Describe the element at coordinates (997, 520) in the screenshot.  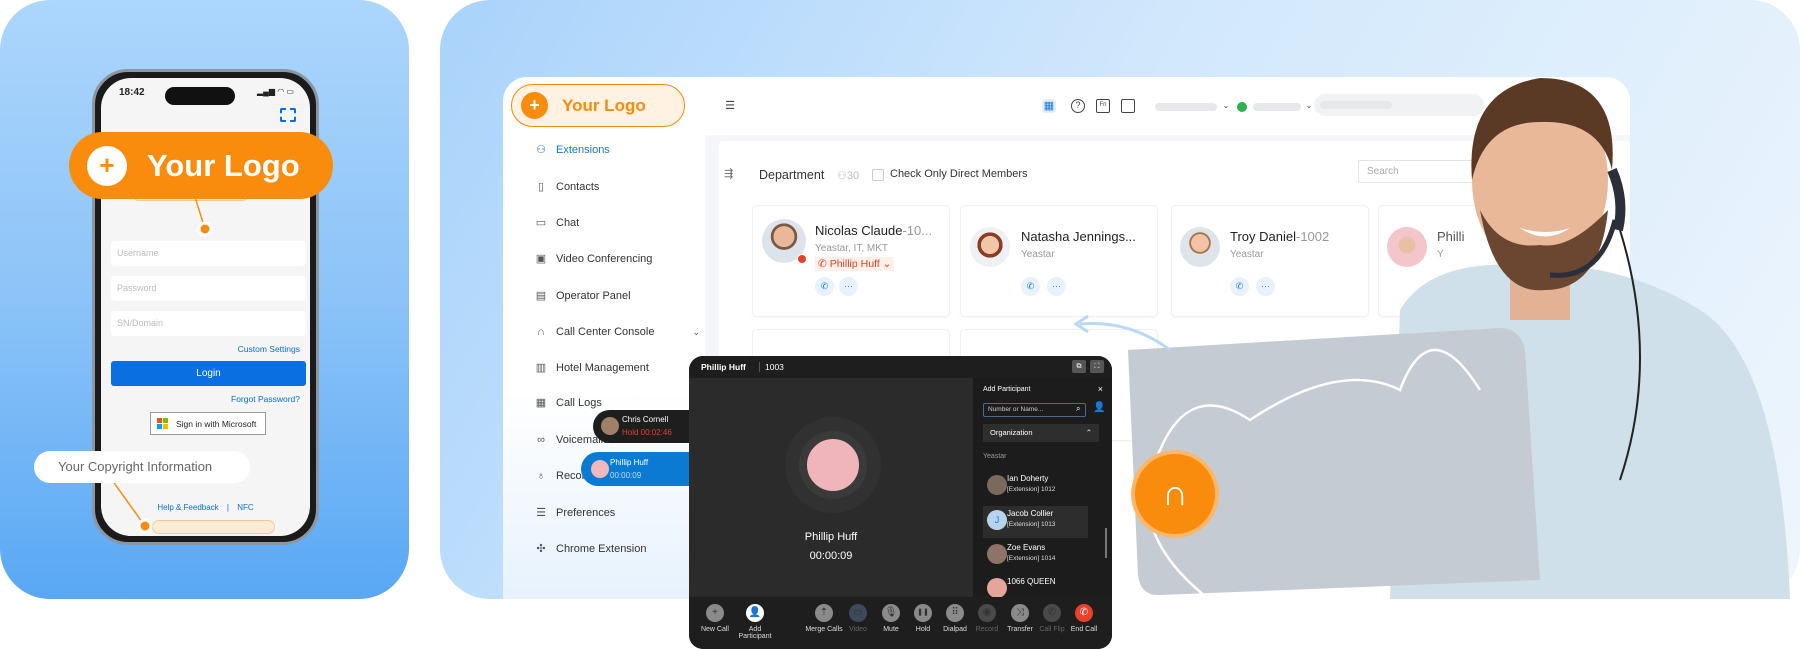
I see `avatar: J` at that location.